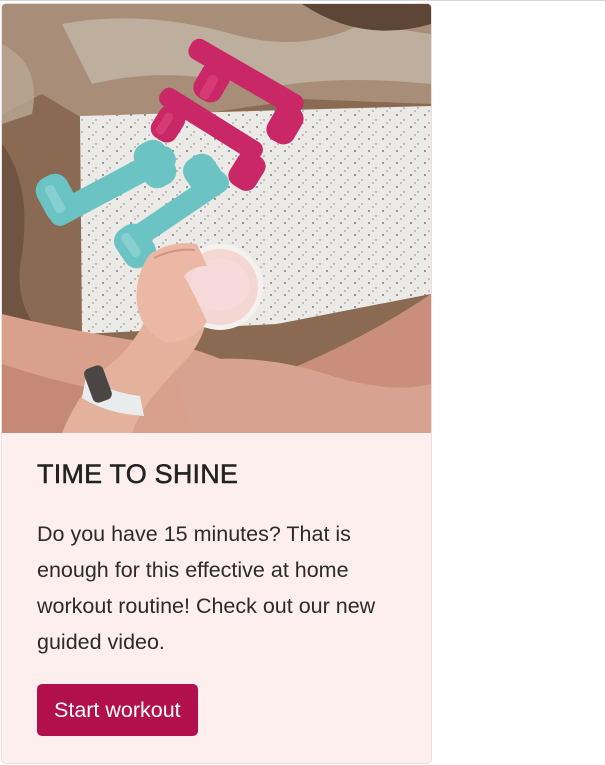 The height and width of the screenshot is (765, 605). Describe the element at coordinates (117, 710) in the screenshot. I see `start-workout-button: Start workout` at that location.